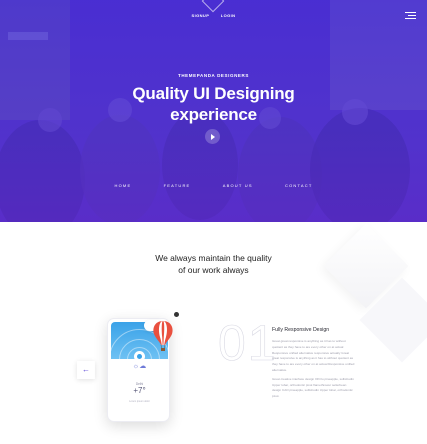  I want to click on hero-eyebrow: THEMEPANDA DESIGNERS, so click(213, 75).